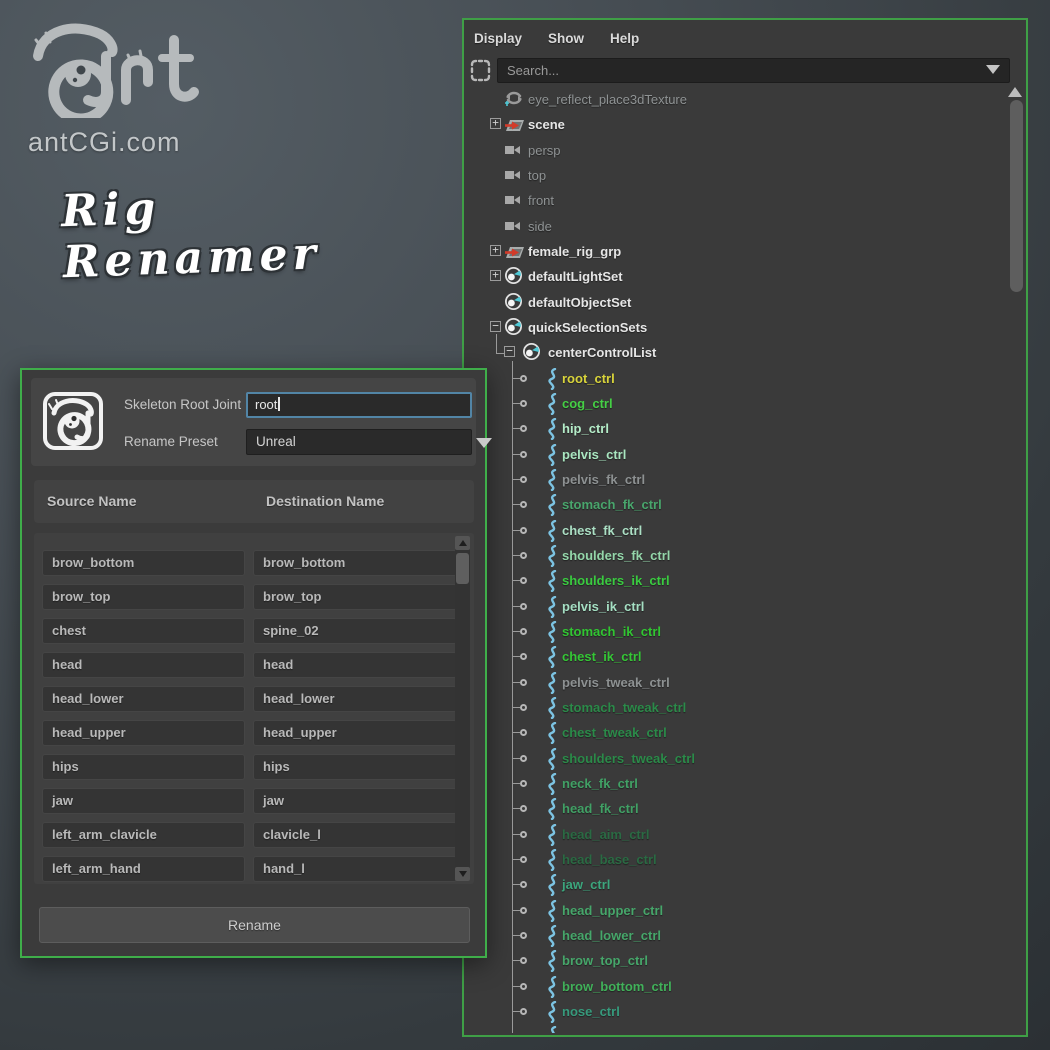  What do you see at coordinates (279, 404) in the screenshot?
I see `text-caret` at bounding box center [279, 404].